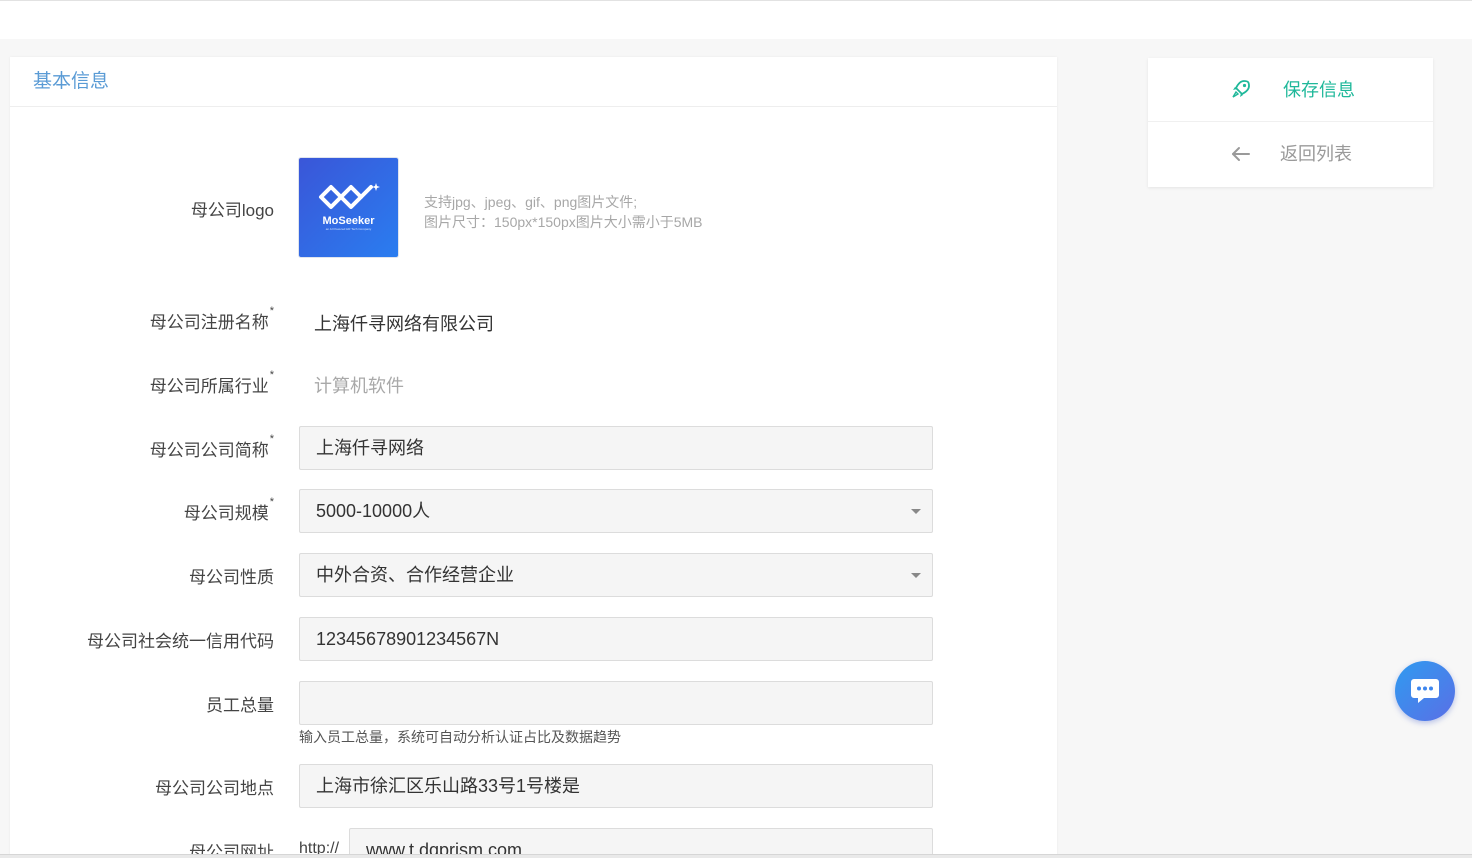 The height and width of the screenshot is (858, 1472). I want to click on reg-name-label: 母公司注册名称*, so click(211, 318).